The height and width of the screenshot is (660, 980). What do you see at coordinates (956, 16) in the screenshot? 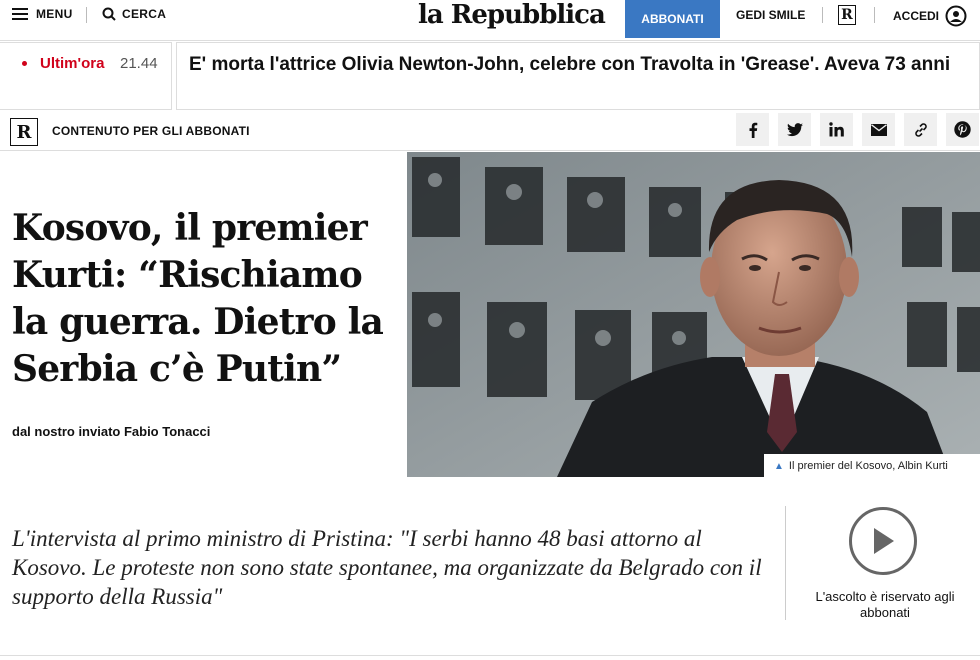
I see `user-icon` at bounding box center [956, 16].